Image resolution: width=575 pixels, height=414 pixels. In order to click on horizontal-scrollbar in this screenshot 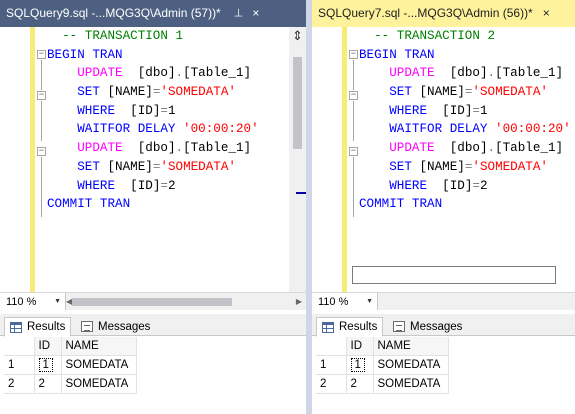, I will do `click(180, 301)`.